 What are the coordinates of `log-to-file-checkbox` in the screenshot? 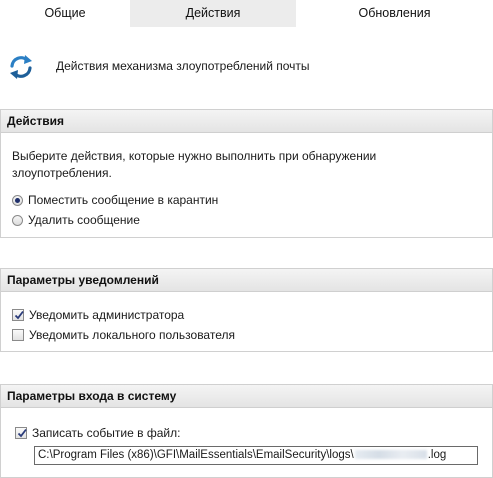 It's located at (21, 433).